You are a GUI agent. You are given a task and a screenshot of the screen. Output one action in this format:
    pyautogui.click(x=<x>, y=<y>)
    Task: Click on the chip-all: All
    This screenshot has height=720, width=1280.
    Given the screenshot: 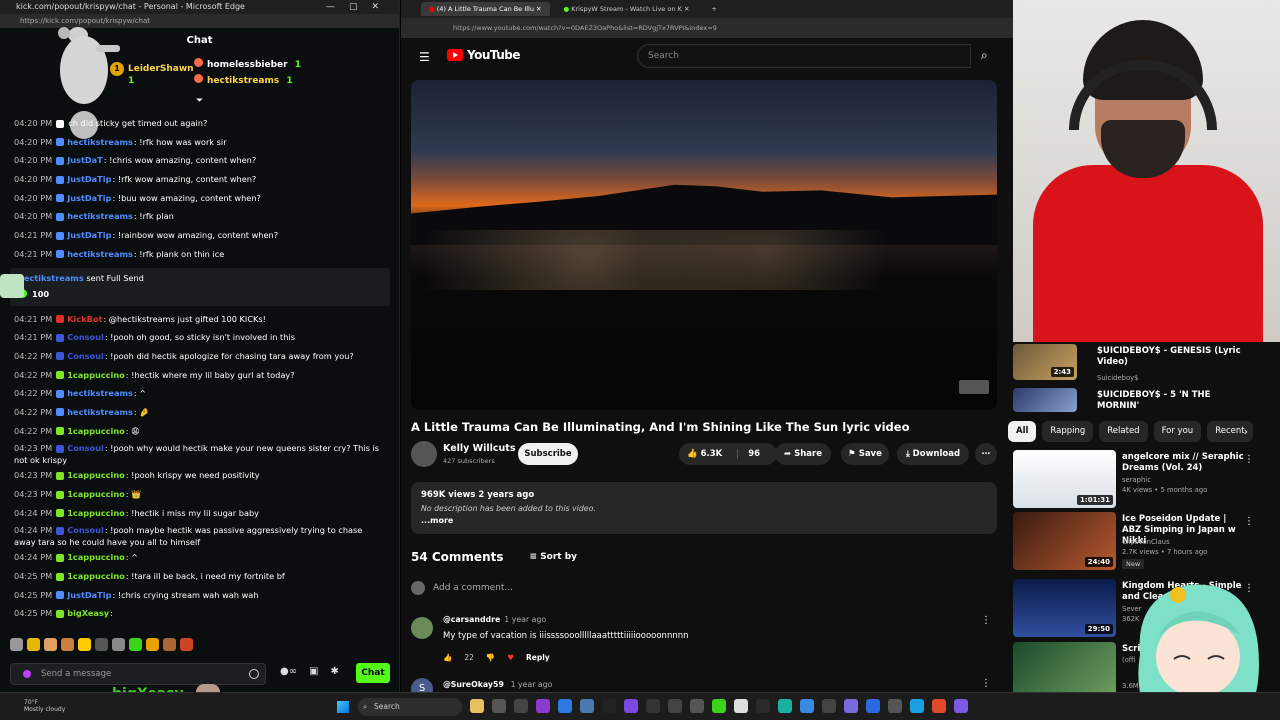 What is the action you would take?
    pyautogui.click(x=1022, y=431)
    